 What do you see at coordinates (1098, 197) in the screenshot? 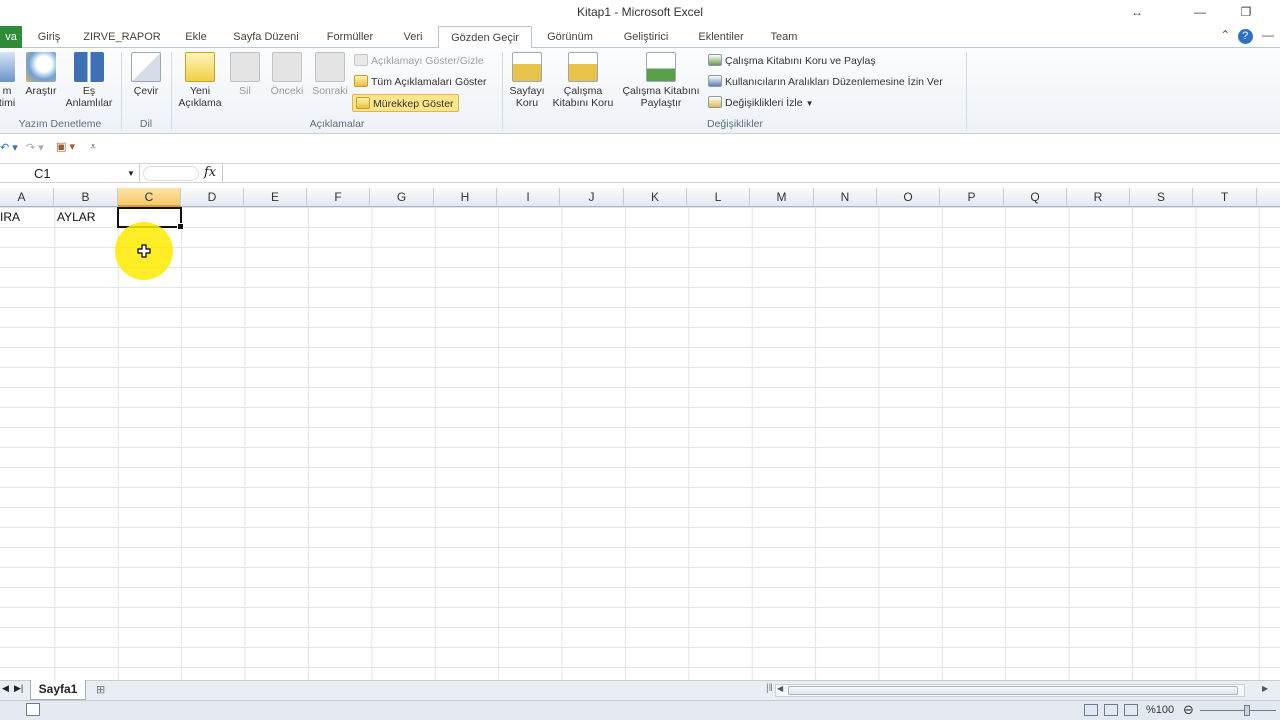
I see `column-header-r: R` at bounding box center [1098, 197].